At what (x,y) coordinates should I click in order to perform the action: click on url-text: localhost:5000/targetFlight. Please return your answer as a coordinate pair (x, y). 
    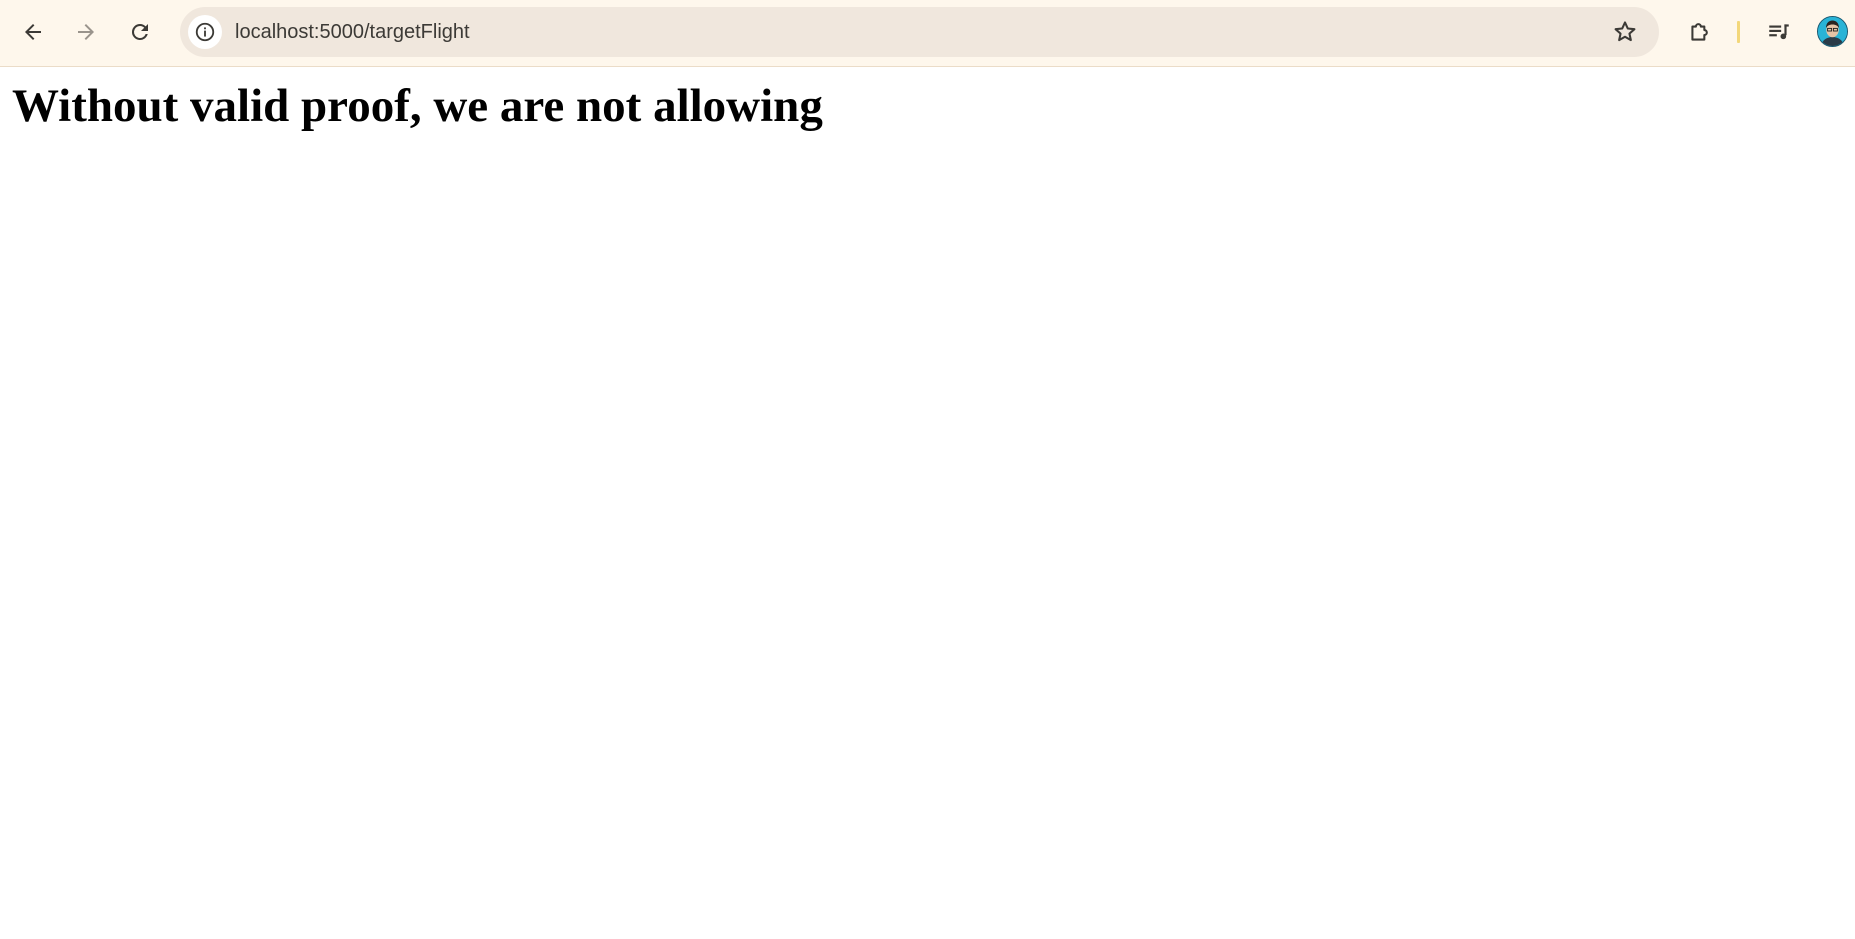
    Looking at the image, I should click on (352, 32).